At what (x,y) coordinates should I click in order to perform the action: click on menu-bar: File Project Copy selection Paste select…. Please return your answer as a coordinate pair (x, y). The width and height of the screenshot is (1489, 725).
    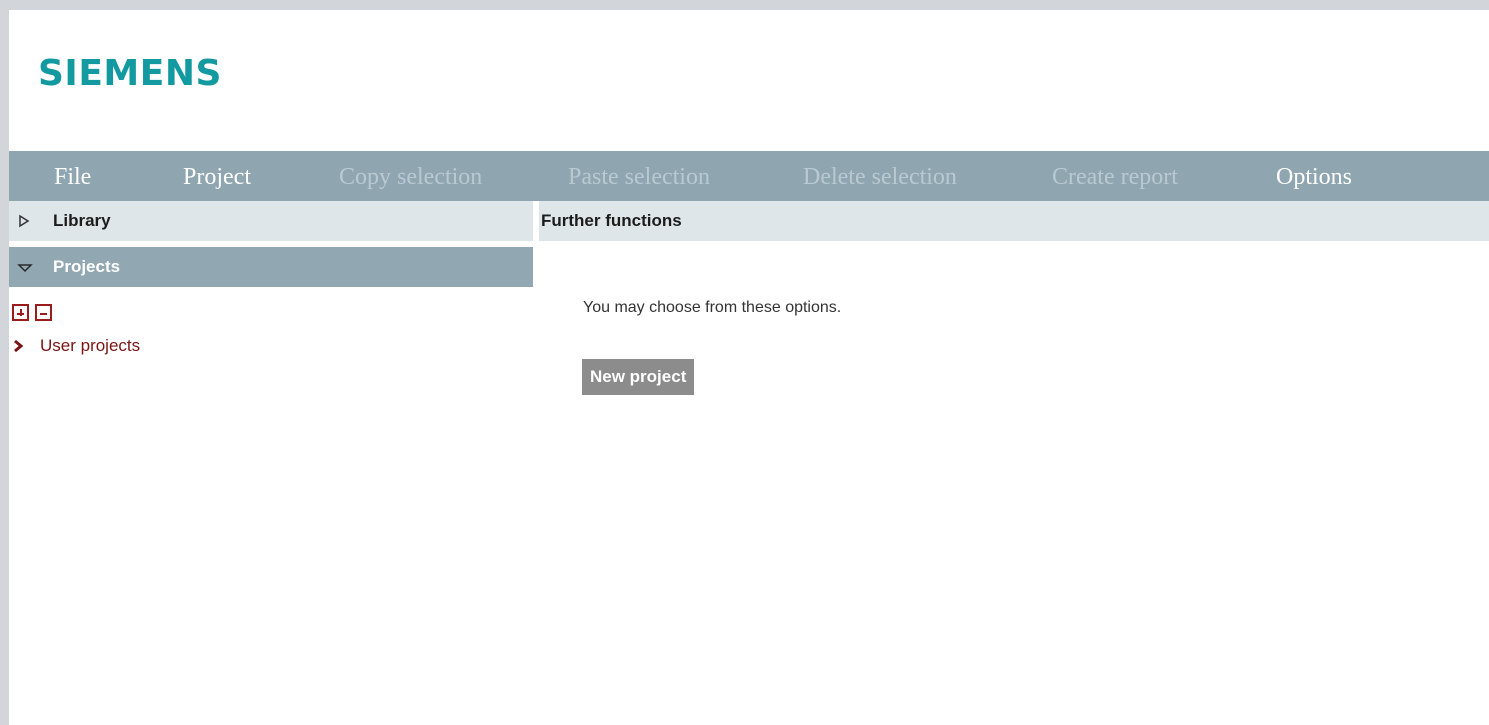
    Looking at the image, I should click on (749, 176).